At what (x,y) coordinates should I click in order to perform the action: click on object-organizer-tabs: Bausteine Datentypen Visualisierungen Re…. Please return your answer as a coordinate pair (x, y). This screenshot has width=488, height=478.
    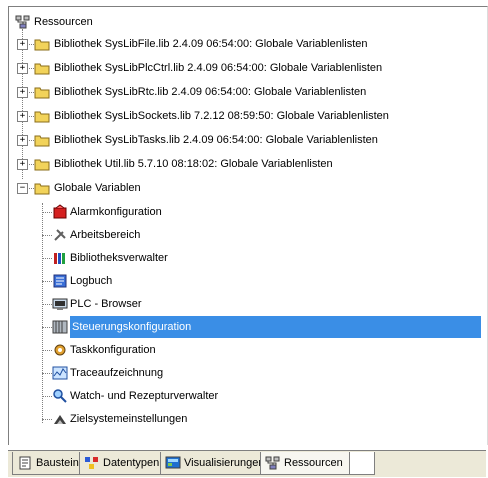
    Looking at the image, I should click on (247, 463).